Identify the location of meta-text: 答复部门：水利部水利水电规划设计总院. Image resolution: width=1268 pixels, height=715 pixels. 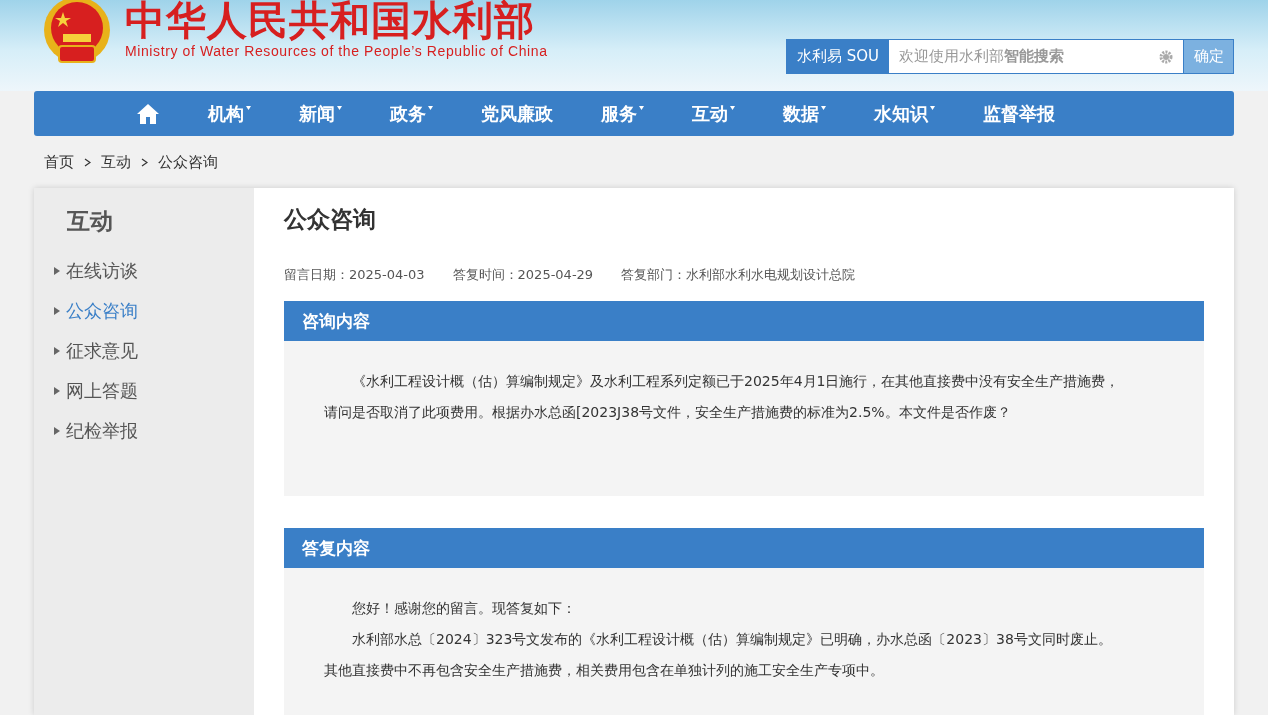
(738, 275).